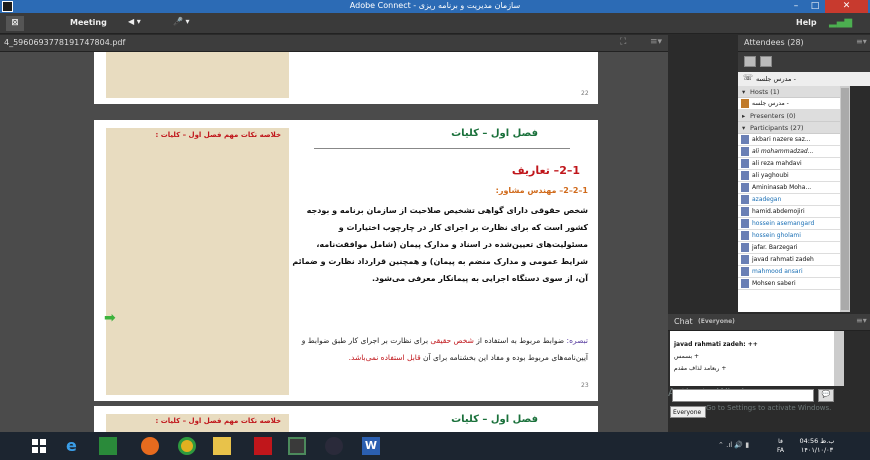 The height and width of the screenshot is (460, 870). What do you see at coordinates (777, 128) in the screenshot?
I see `participants-label: Participants (27)` at bounding box center [777, 128].